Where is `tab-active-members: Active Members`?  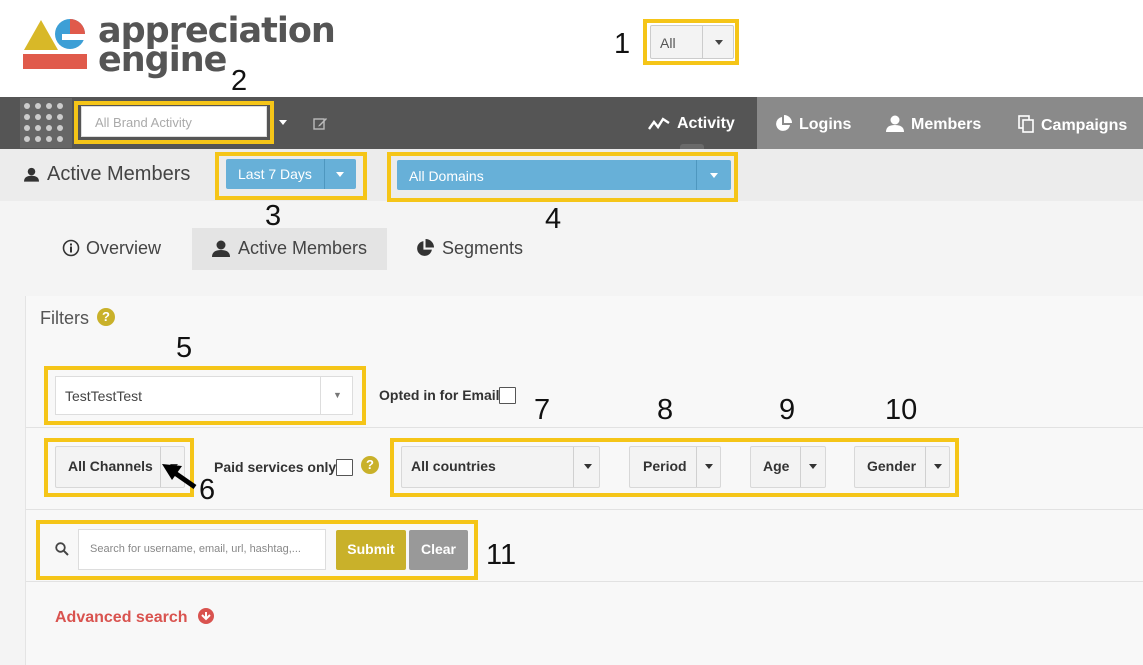 tab-active-members: Active Members is located at coordinates (289, 249).